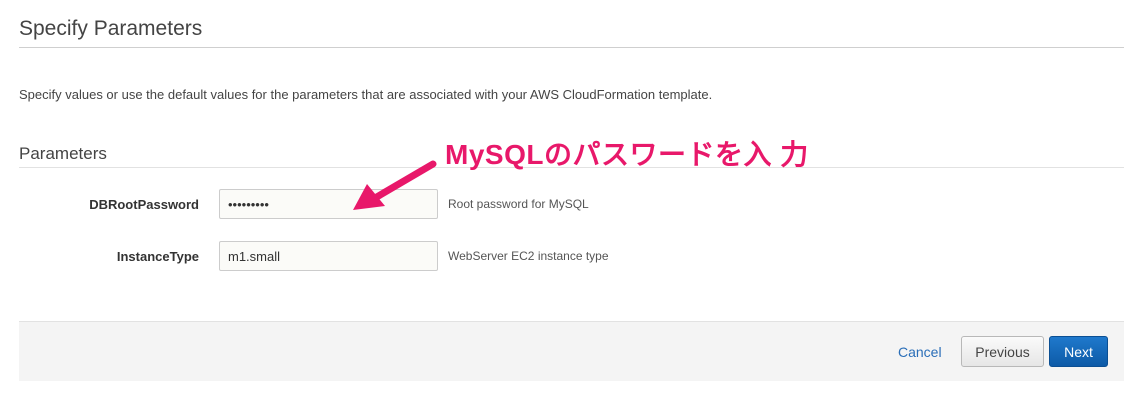  What do you see at coordinates (920, 352) in the screenshot?
I see `cancel-link: Cancel` at bounding box center [920, 352].